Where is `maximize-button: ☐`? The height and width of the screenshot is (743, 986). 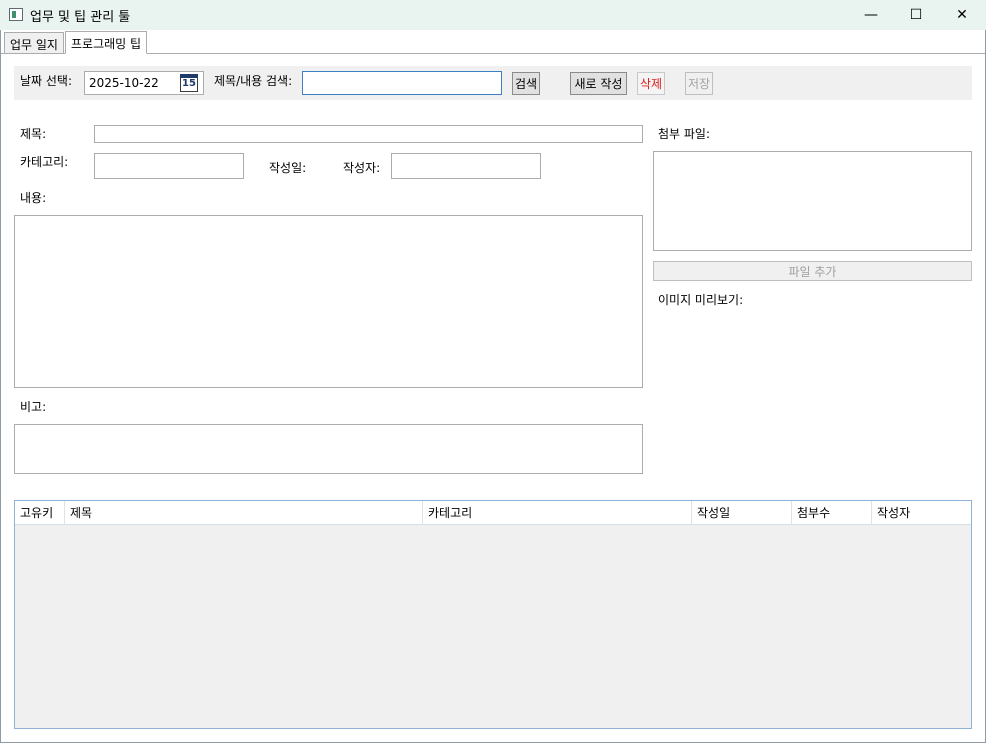 maximize-button: ☐ is located at coordinates (916, 15).